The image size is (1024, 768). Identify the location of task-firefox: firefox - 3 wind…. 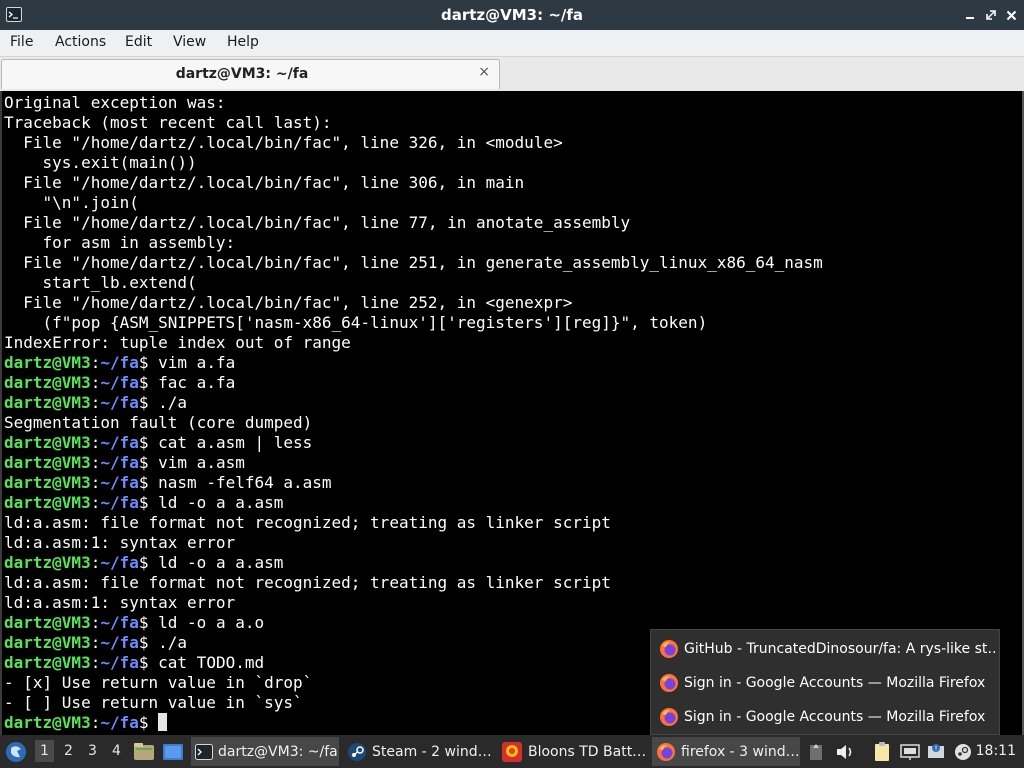
(726, 751).